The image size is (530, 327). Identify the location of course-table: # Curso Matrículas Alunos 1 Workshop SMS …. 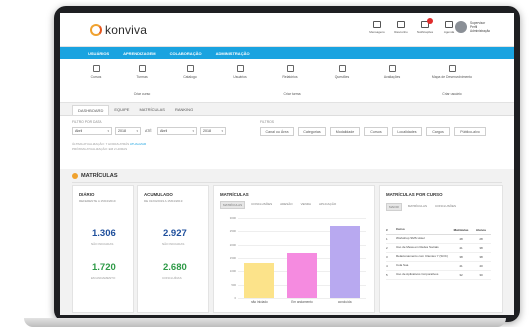
(438, 253).